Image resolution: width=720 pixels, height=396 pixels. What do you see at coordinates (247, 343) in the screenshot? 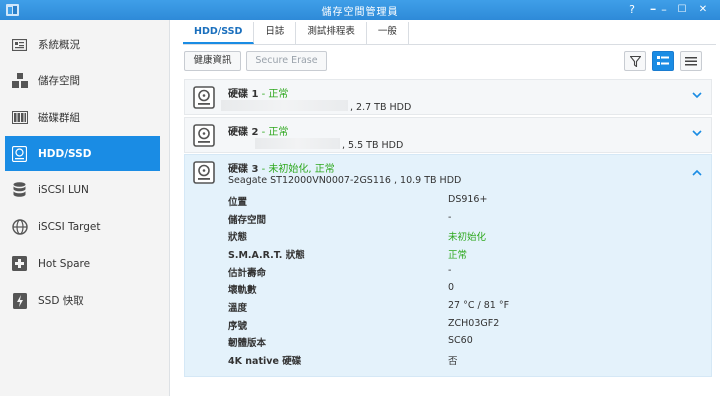
I see `detail-label-firmware: 韌體版本` at bounding box center [247, 343].